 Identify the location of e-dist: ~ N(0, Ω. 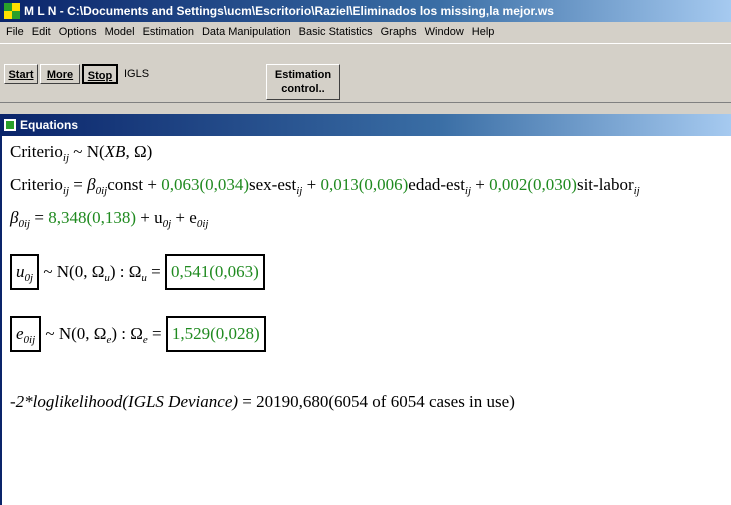
(76, 333).